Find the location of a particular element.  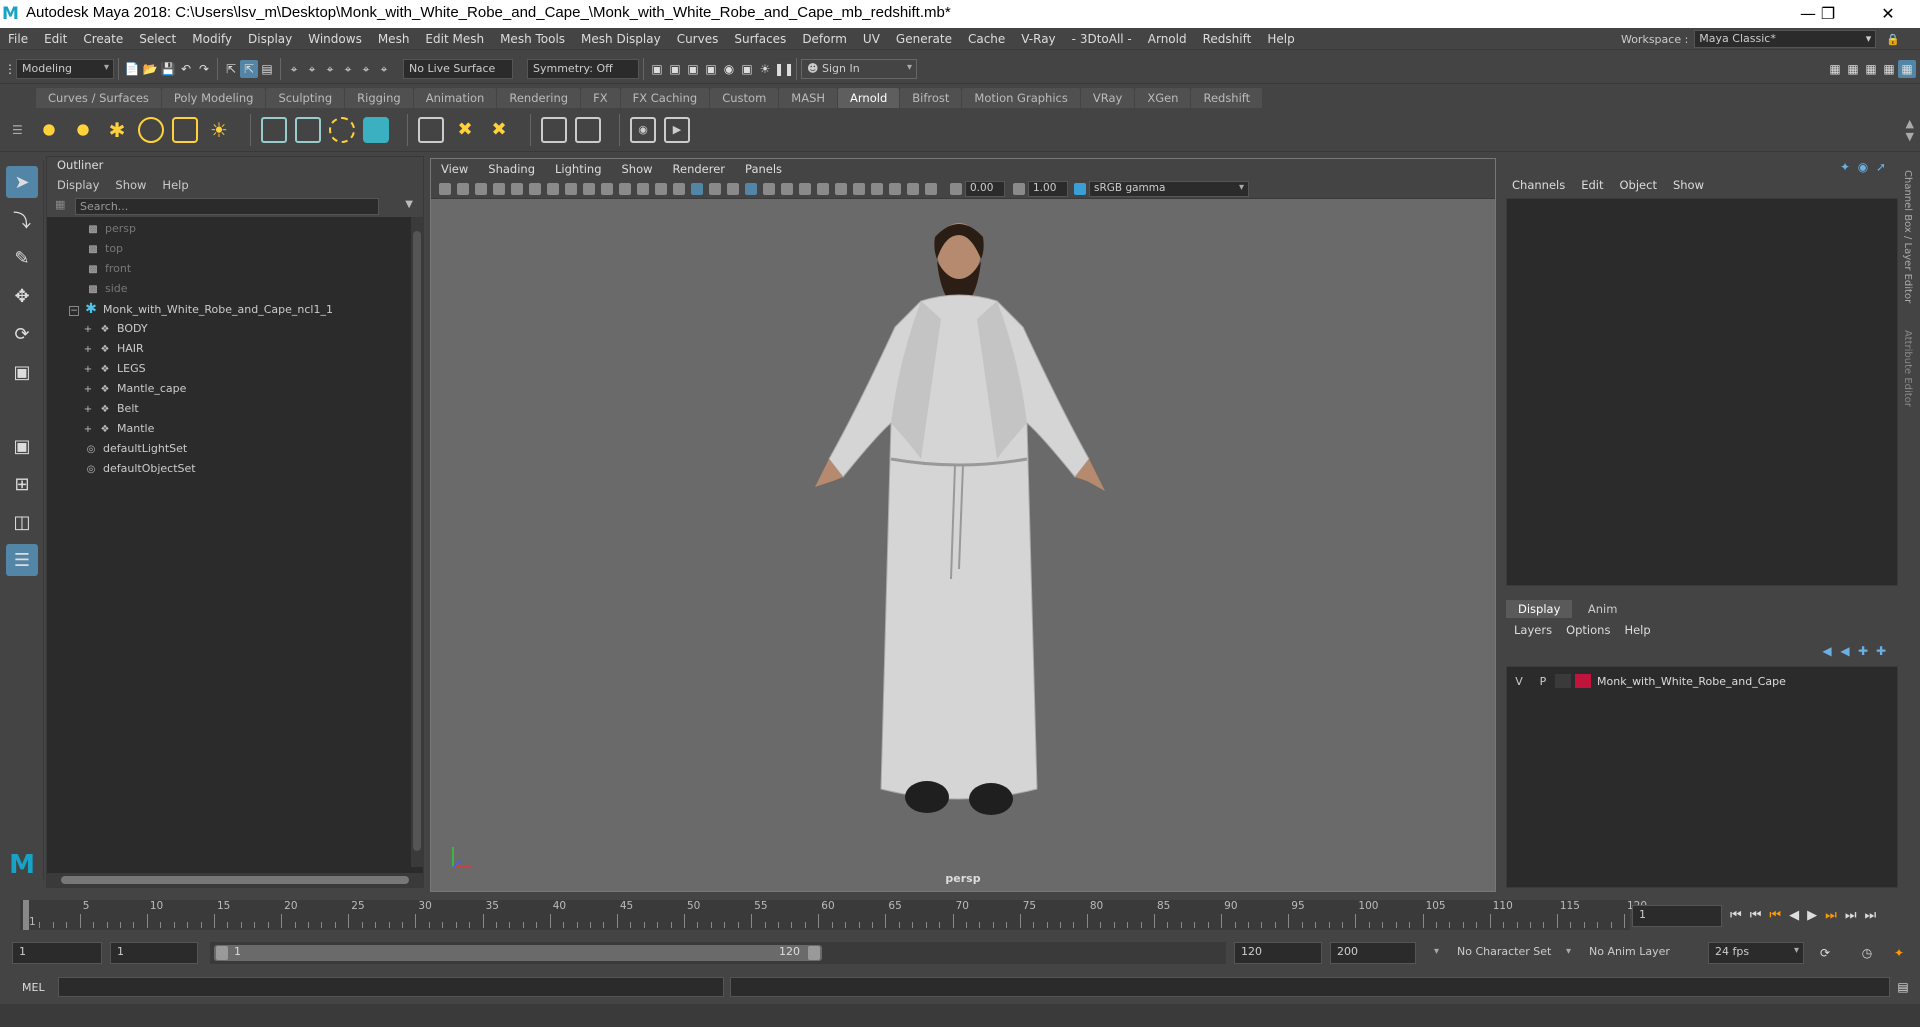

layer-name: Monk_with_White_Robe_and_Cape is located at coordinates (1691, 681).